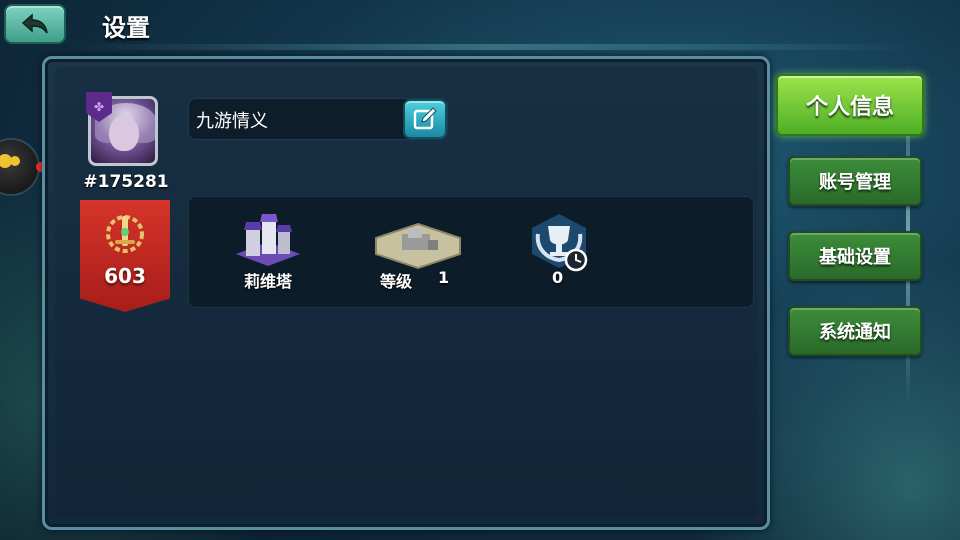  What do you see at coordinates (559, 244) in the screenshot?
I see `trophy-timer-icon` at bounding box center [559, 244].